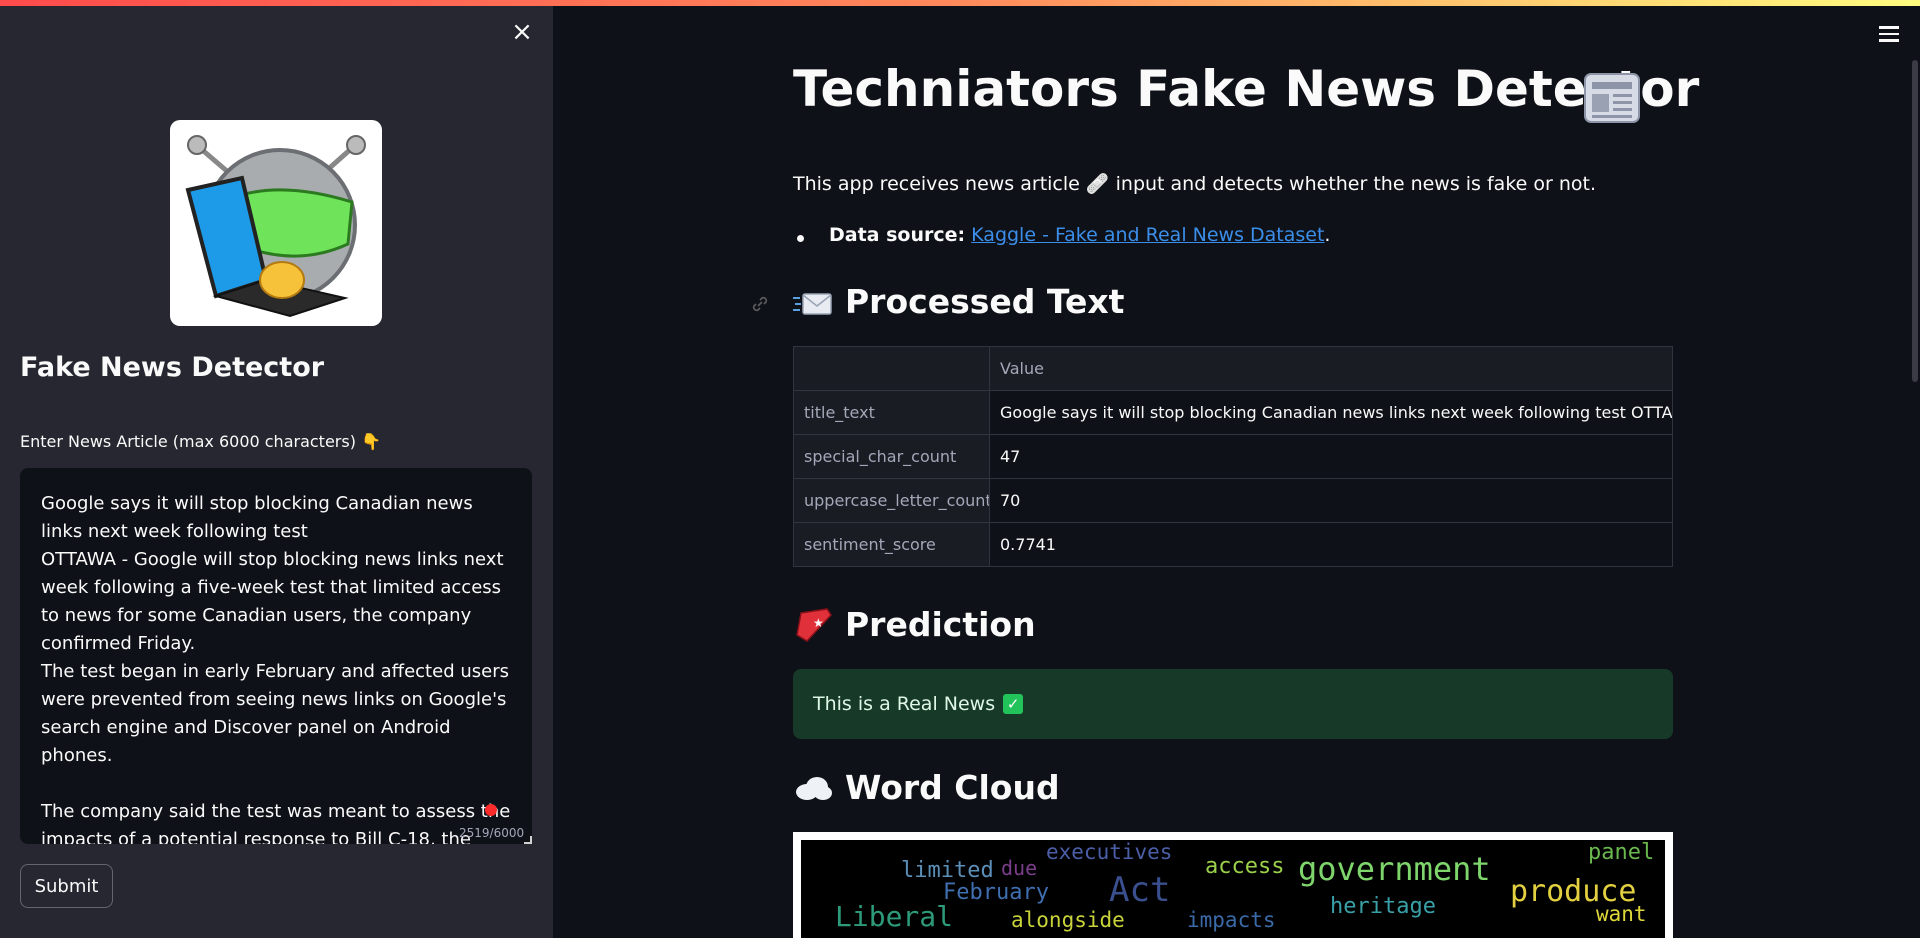  What do you see at coordinates (1109, 852) in the screenshot?
I see `word-cloud-word: executives` at bounding box center [1109, 852].